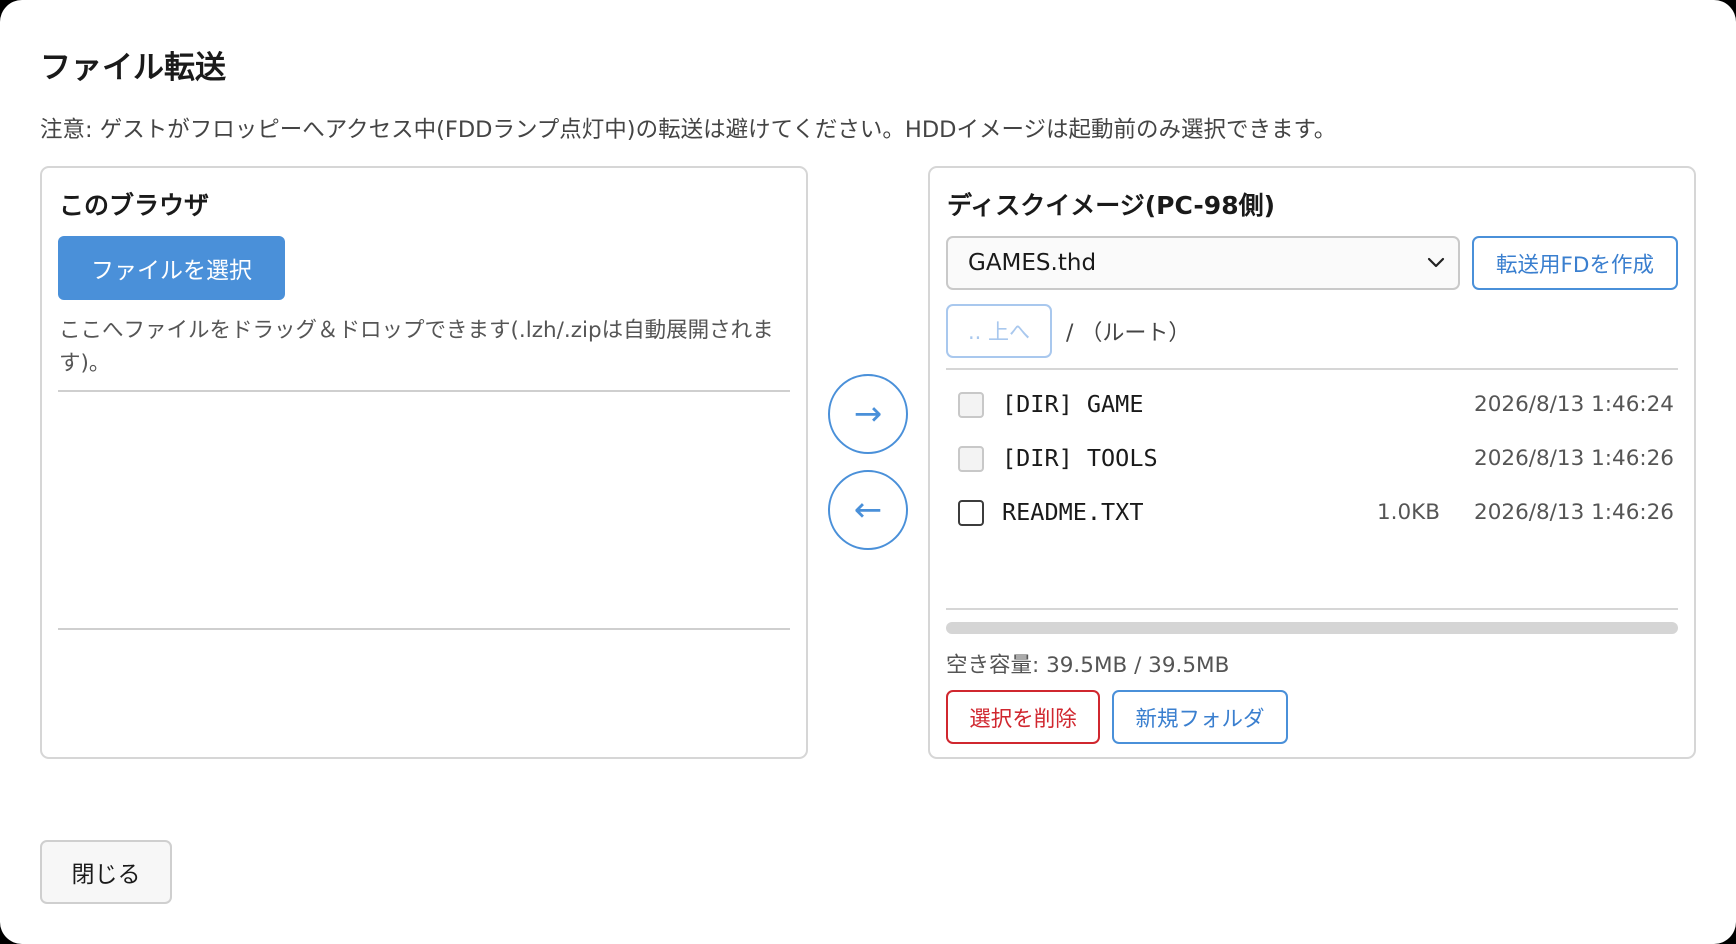 The image size is (1736, 944). I want to click on file-date: 2026/8/13 1:46:24, so click(1574, 404).